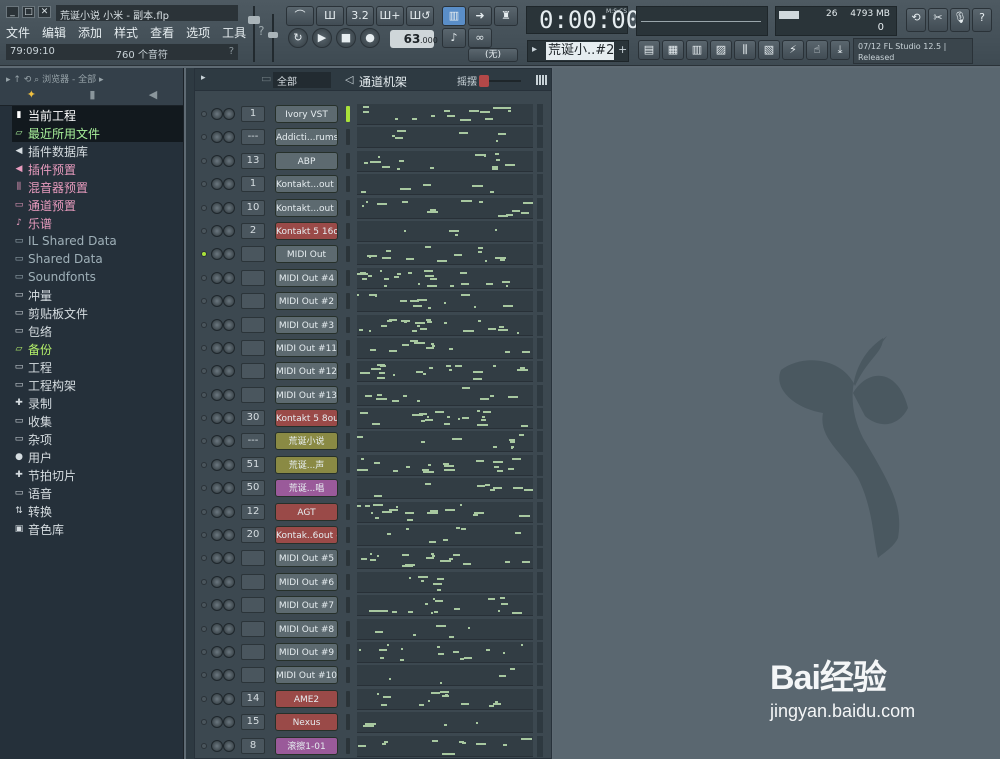 This screenshot has height=759, width=1000. What do you see at coordinates (960, 20) in the screenshot?
I see `microphone-icon: 🎙` at bounding box center [960, 20].